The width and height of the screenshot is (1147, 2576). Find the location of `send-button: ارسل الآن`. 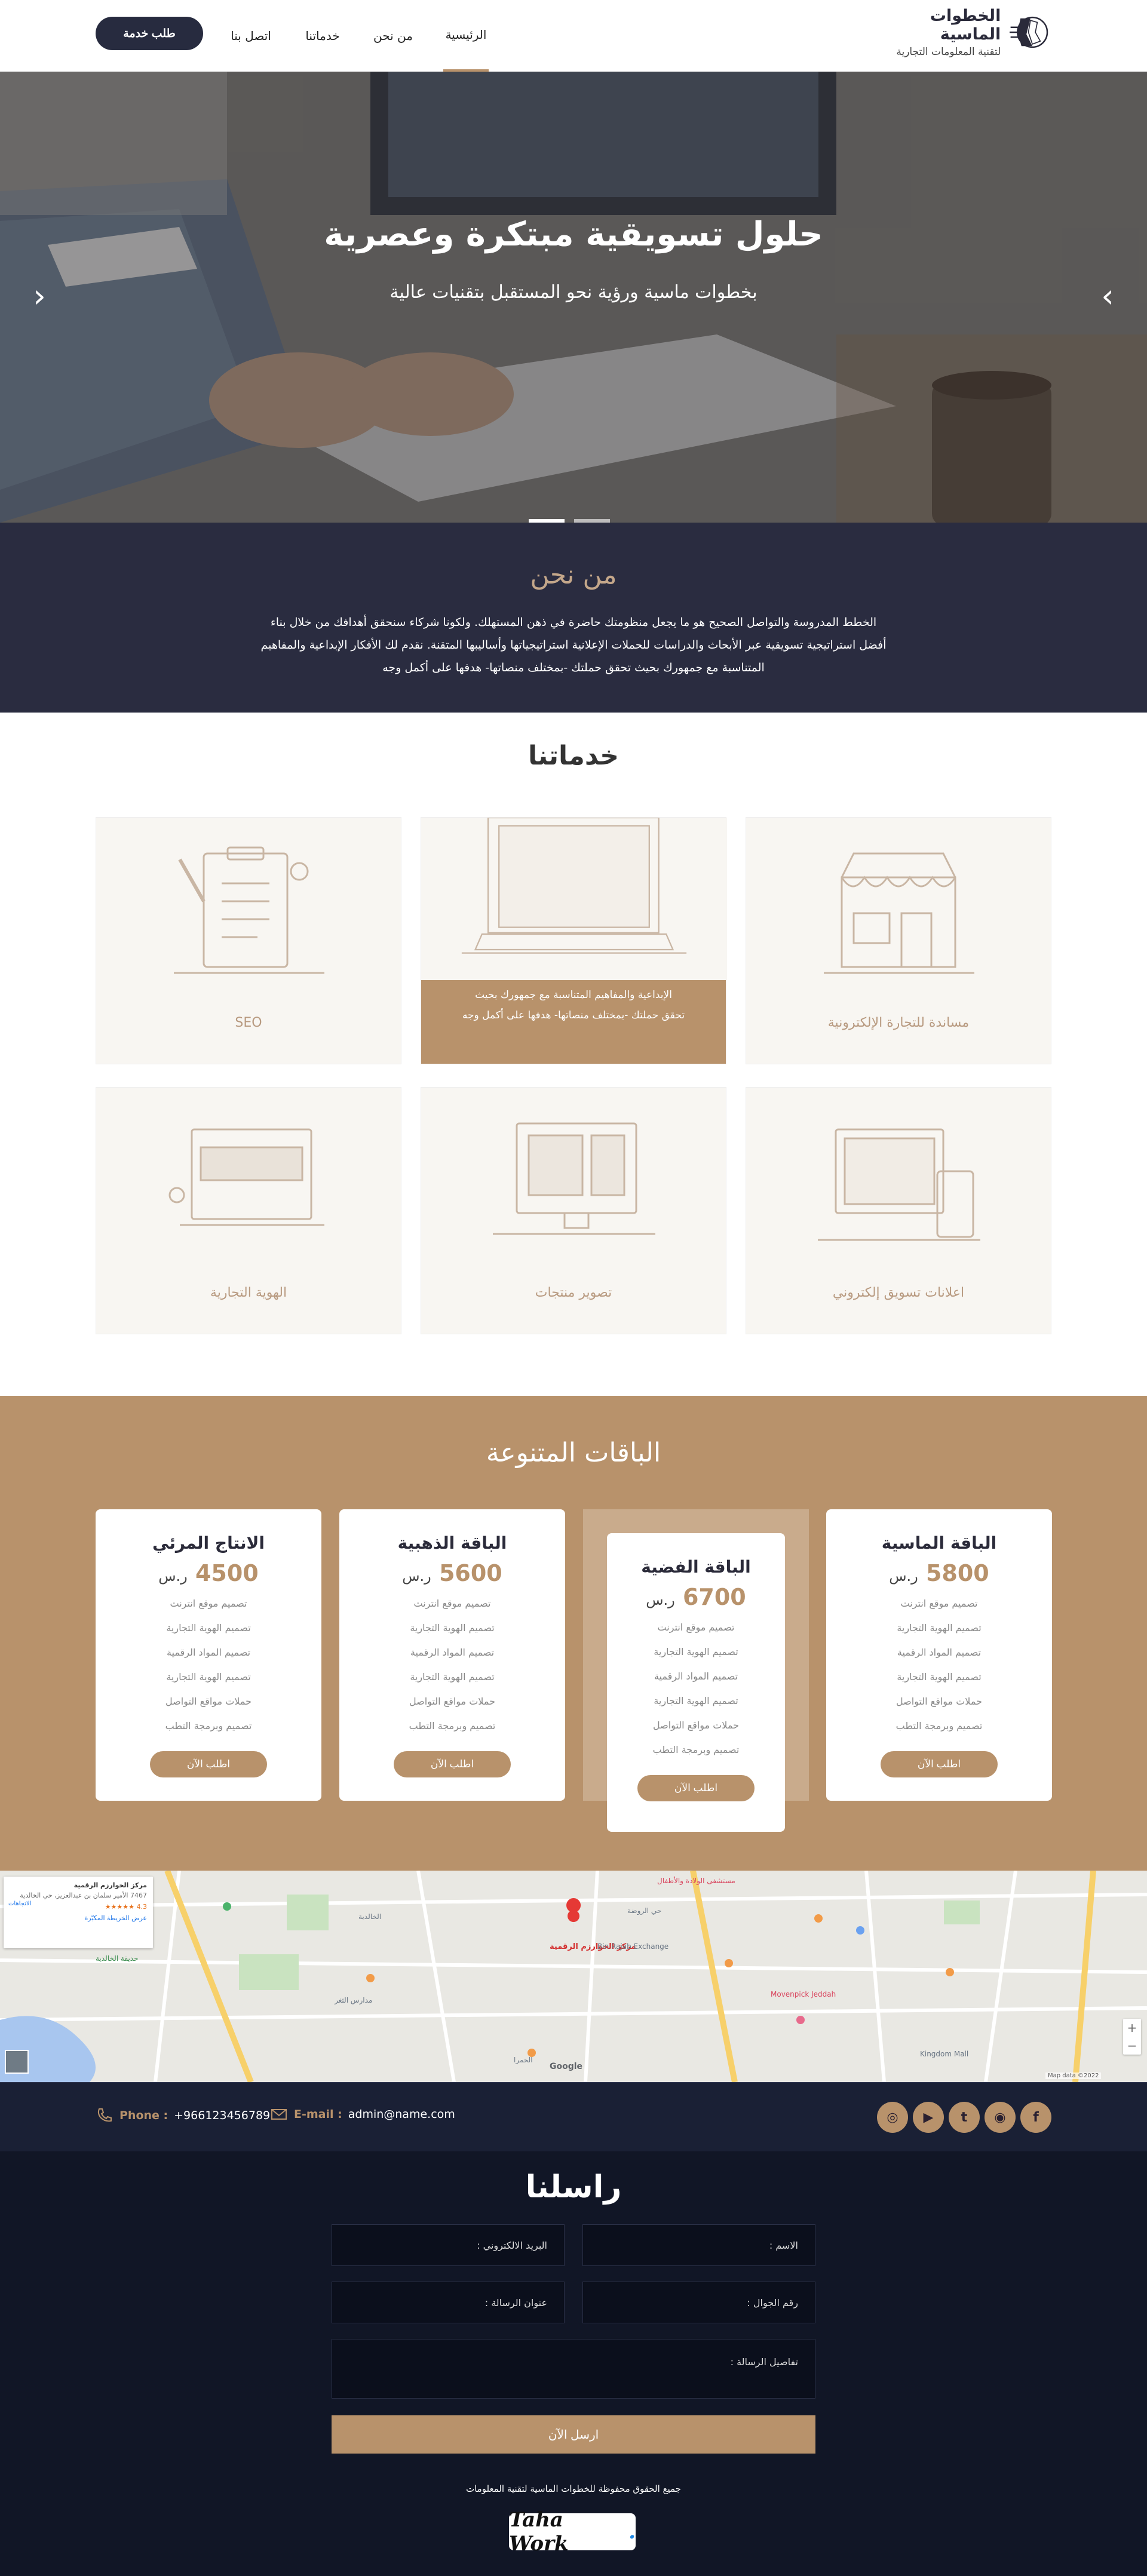

send-button: ارسل الآن is located at coordinates (573, 2434).